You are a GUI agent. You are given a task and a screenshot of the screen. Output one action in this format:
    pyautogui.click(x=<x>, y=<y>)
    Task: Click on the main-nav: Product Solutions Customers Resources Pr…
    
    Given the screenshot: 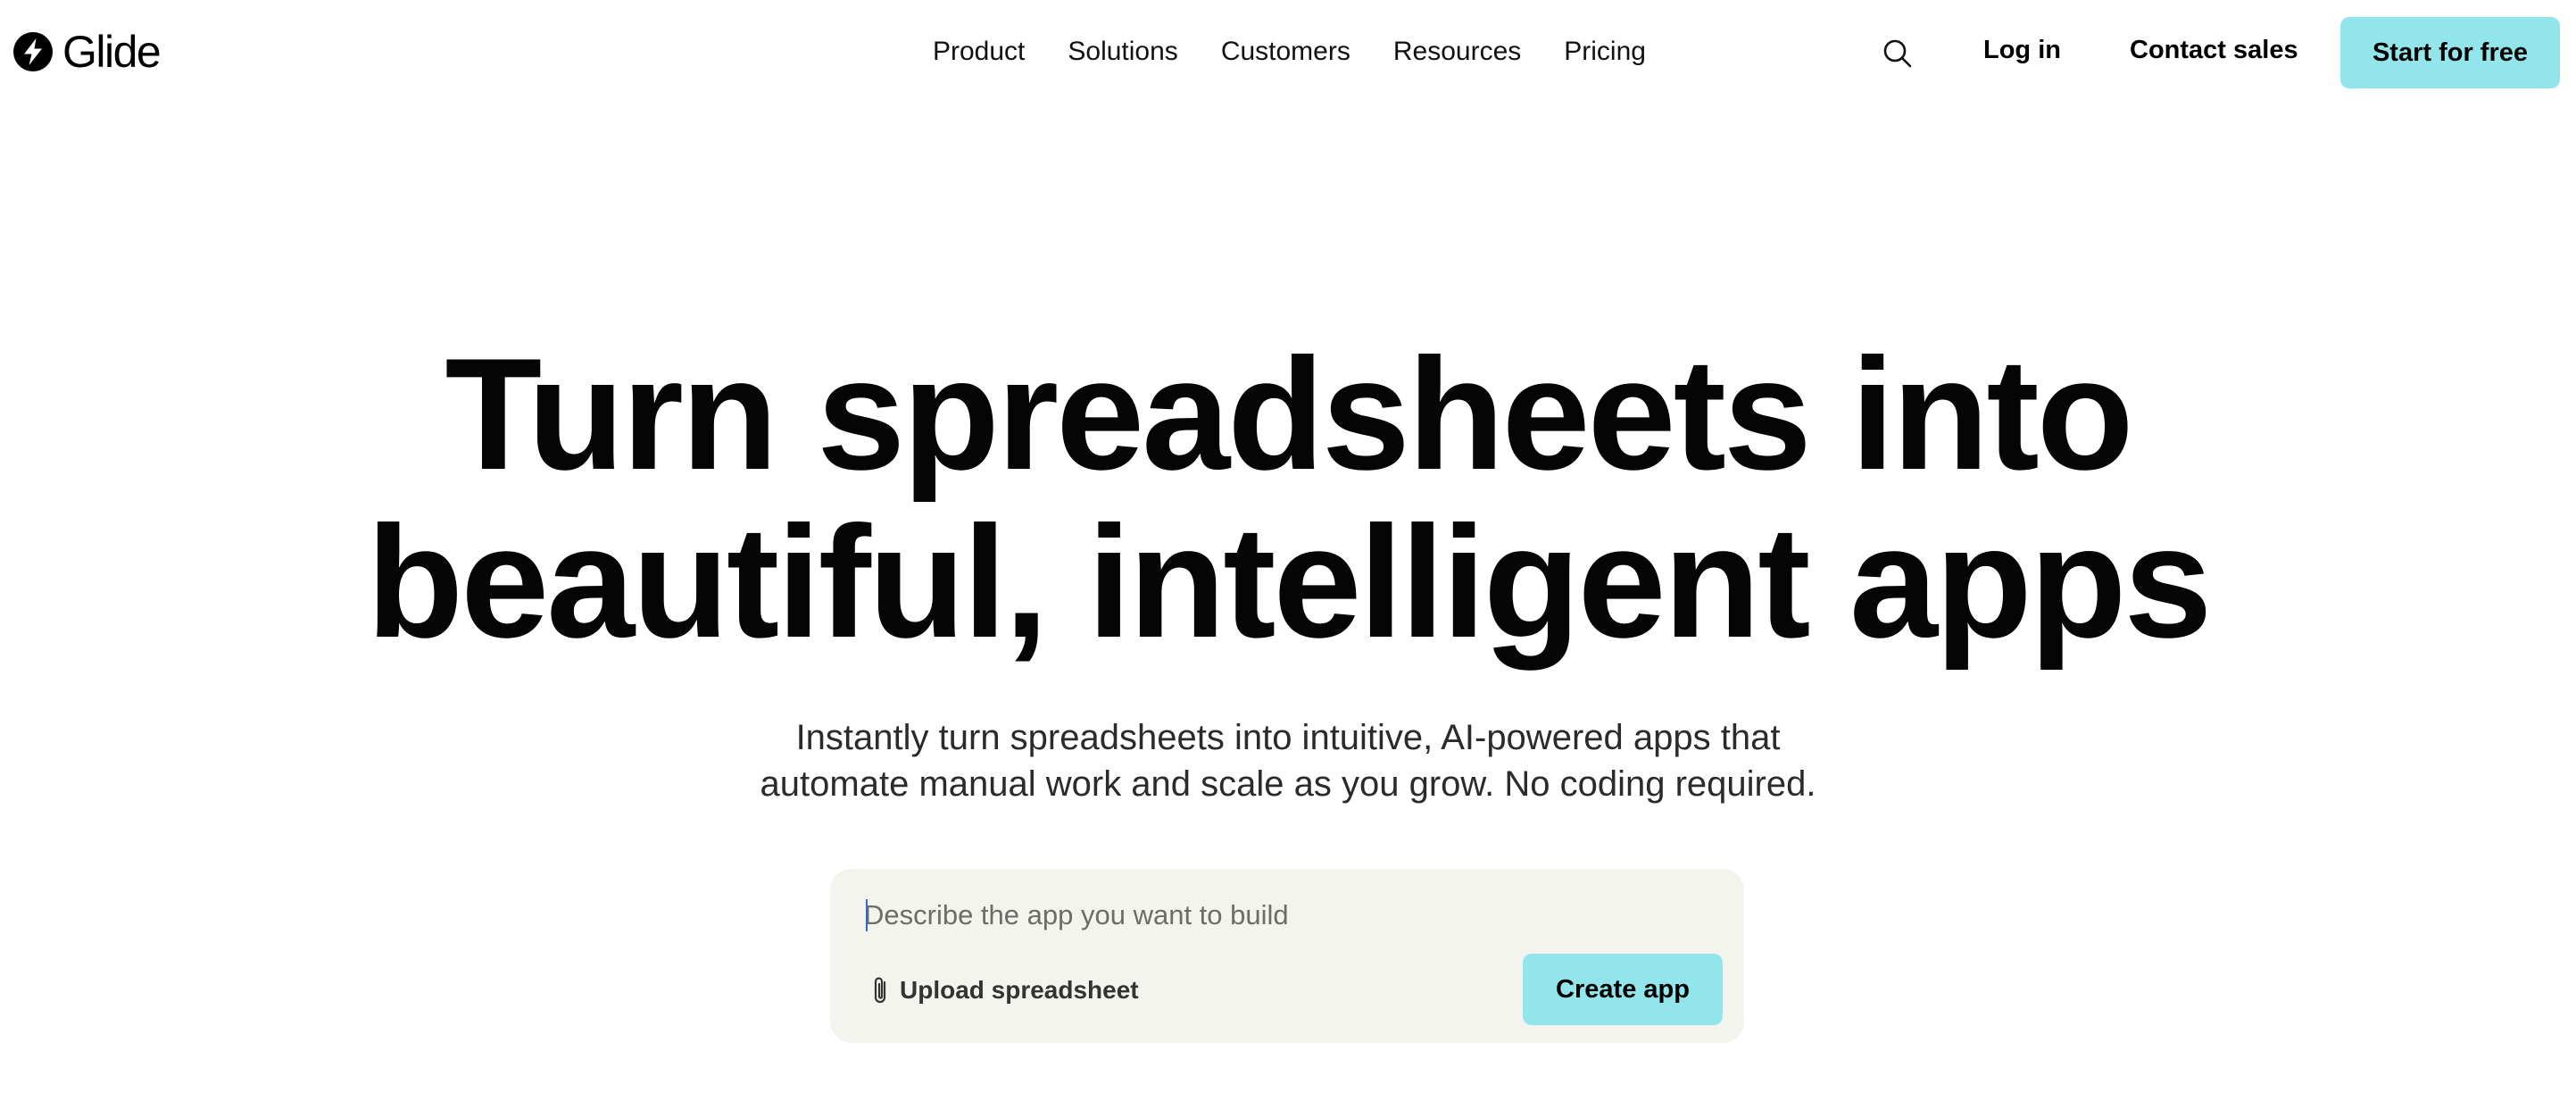 What is the action you would take?
    pyautogui.click(x=1290, y=52)
    